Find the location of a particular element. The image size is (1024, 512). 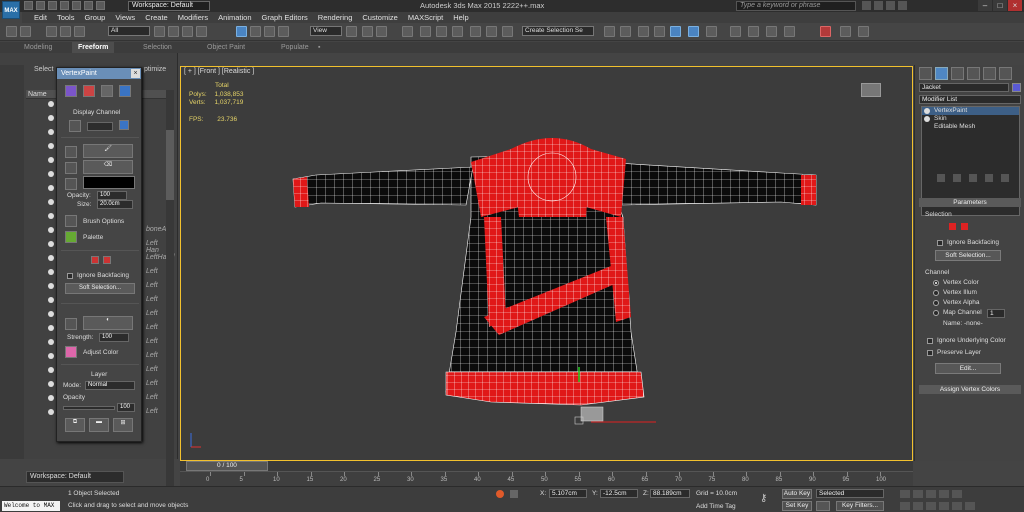

select-manipulate-icon is located at coordinates (367, 31).